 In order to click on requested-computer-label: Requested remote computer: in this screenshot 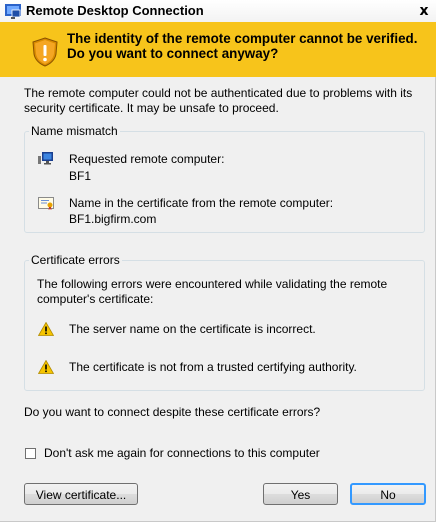, I will do `click(147, 159)`.